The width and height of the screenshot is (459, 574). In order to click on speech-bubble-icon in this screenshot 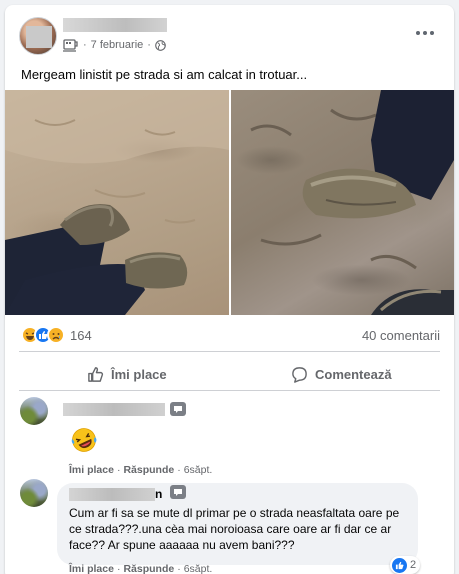, I will do `click(299, 374)`.